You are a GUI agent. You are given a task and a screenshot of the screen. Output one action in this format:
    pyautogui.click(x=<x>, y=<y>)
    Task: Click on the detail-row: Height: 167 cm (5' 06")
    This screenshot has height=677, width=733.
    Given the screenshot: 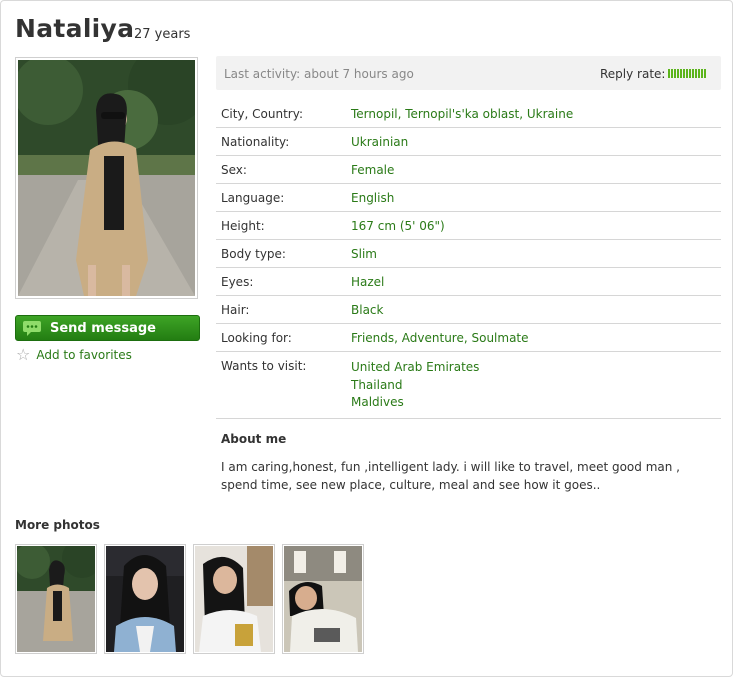 What is the action you would take?
    pyautogui.click(x=468, y=225)
    